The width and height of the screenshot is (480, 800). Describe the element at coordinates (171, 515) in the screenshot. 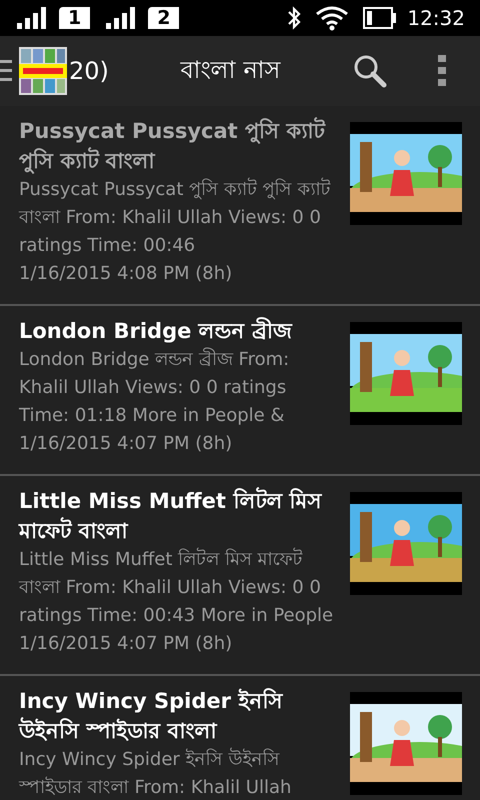

I see `video-title: Little Miss Muffet লিটল মিস মাফেট বাংলা` at that location.